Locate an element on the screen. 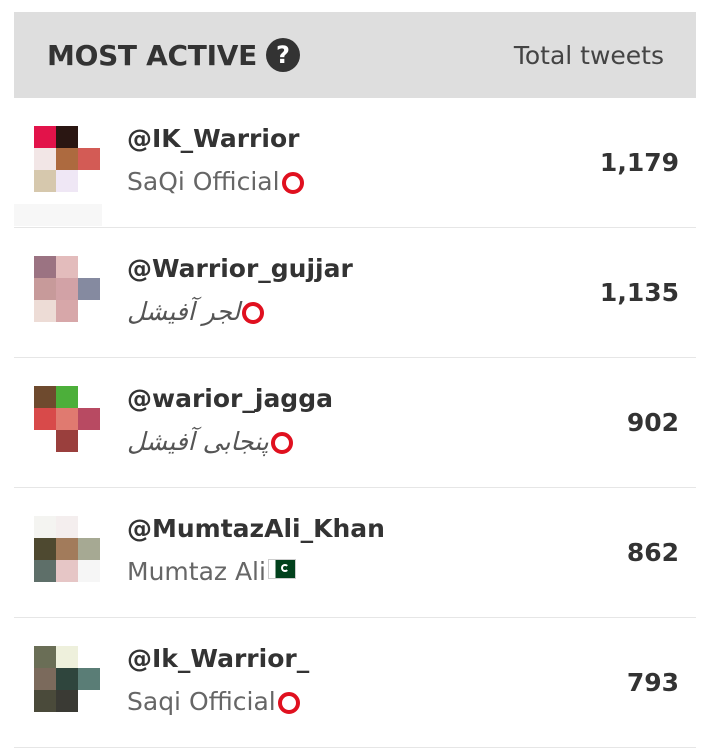 Image resolution: width=709 pixels, height=748 pixels. display-name: Saqi Official is located at coordinates (218, 702).